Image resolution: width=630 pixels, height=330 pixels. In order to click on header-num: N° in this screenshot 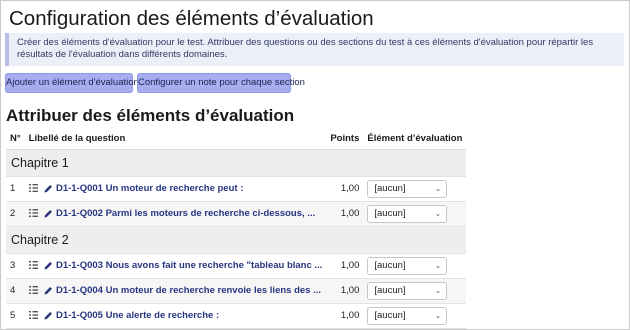, I will do `click(15, 139)`.